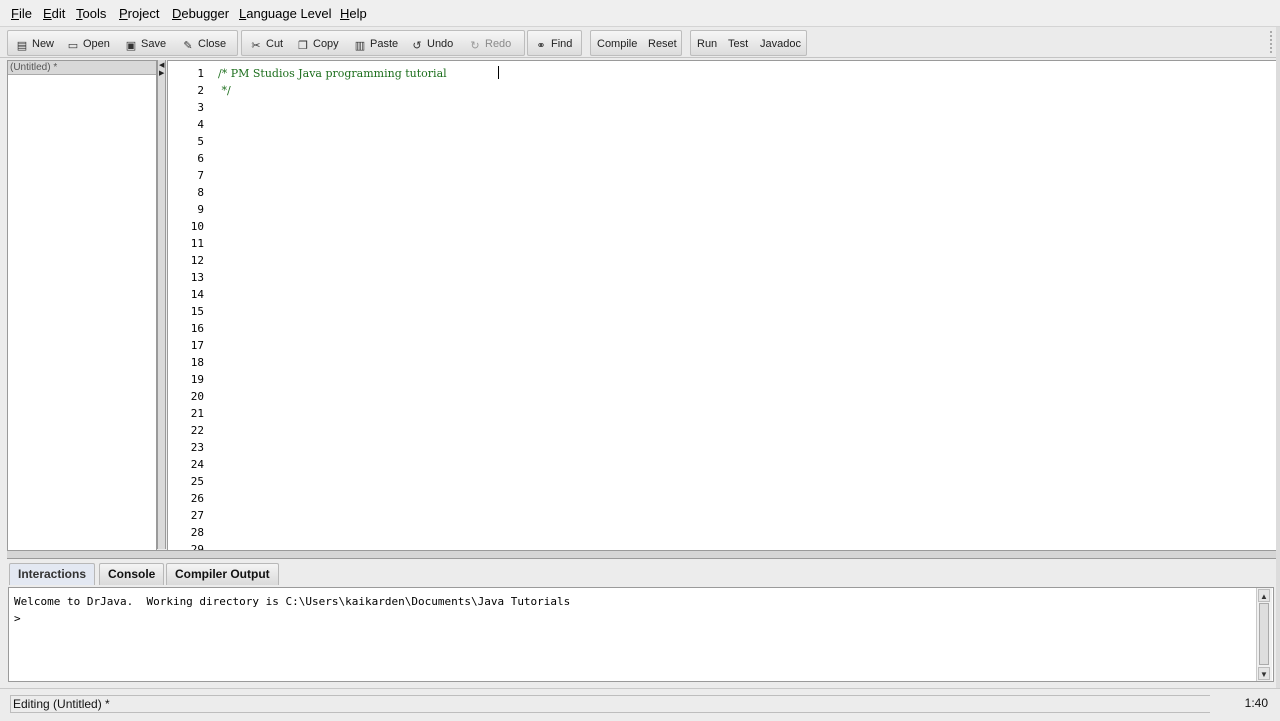  I want to click on file-button-group: ▤ New ▭ Open ▣ Save ✎ Close, so click(122, 43).